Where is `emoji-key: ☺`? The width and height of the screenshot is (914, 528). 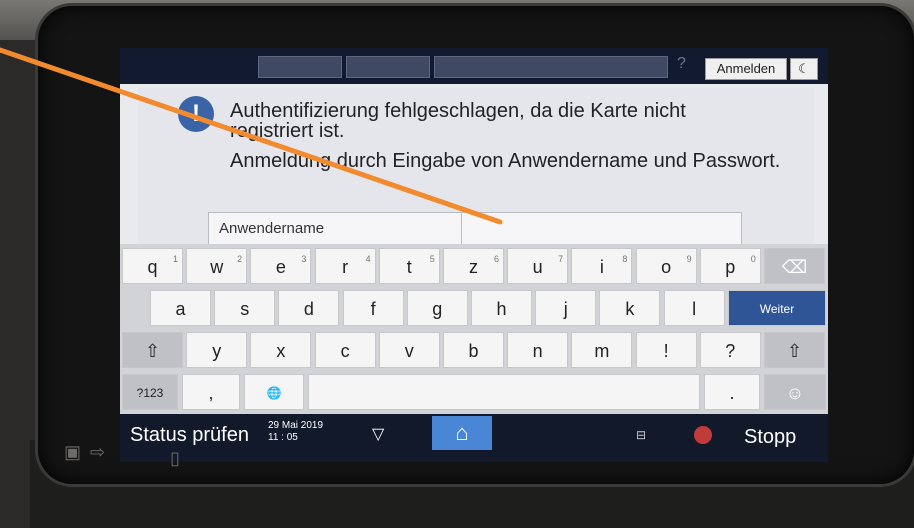
emoji-key: ☺ is located at coordinates (795, 392).